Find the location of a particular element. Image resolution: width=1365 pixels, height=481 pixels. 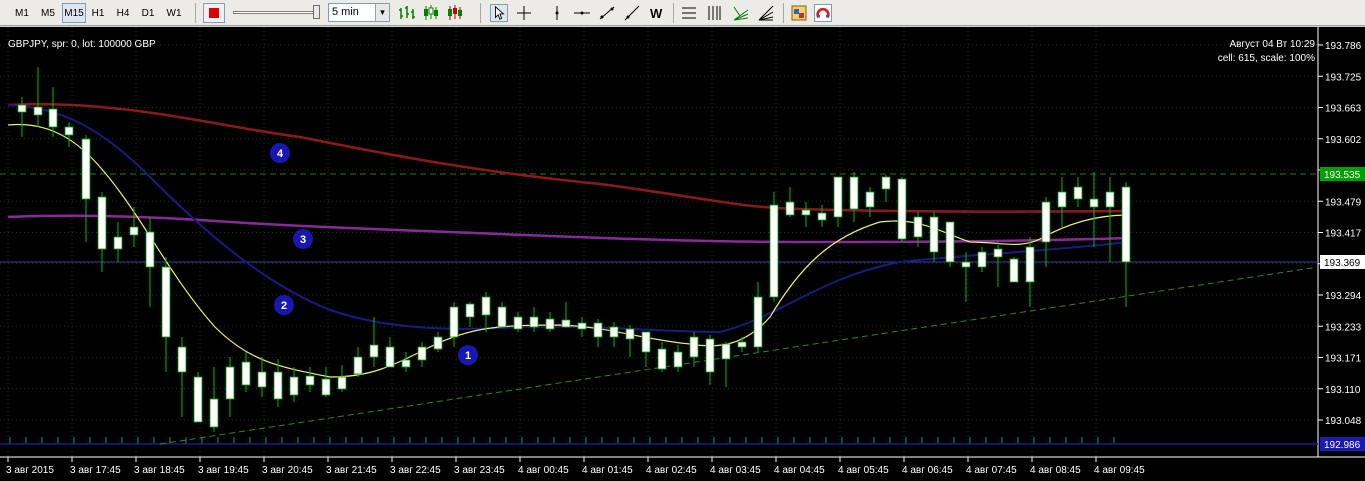

fibonacci-fan-icon is located at coordinates (741, 13).